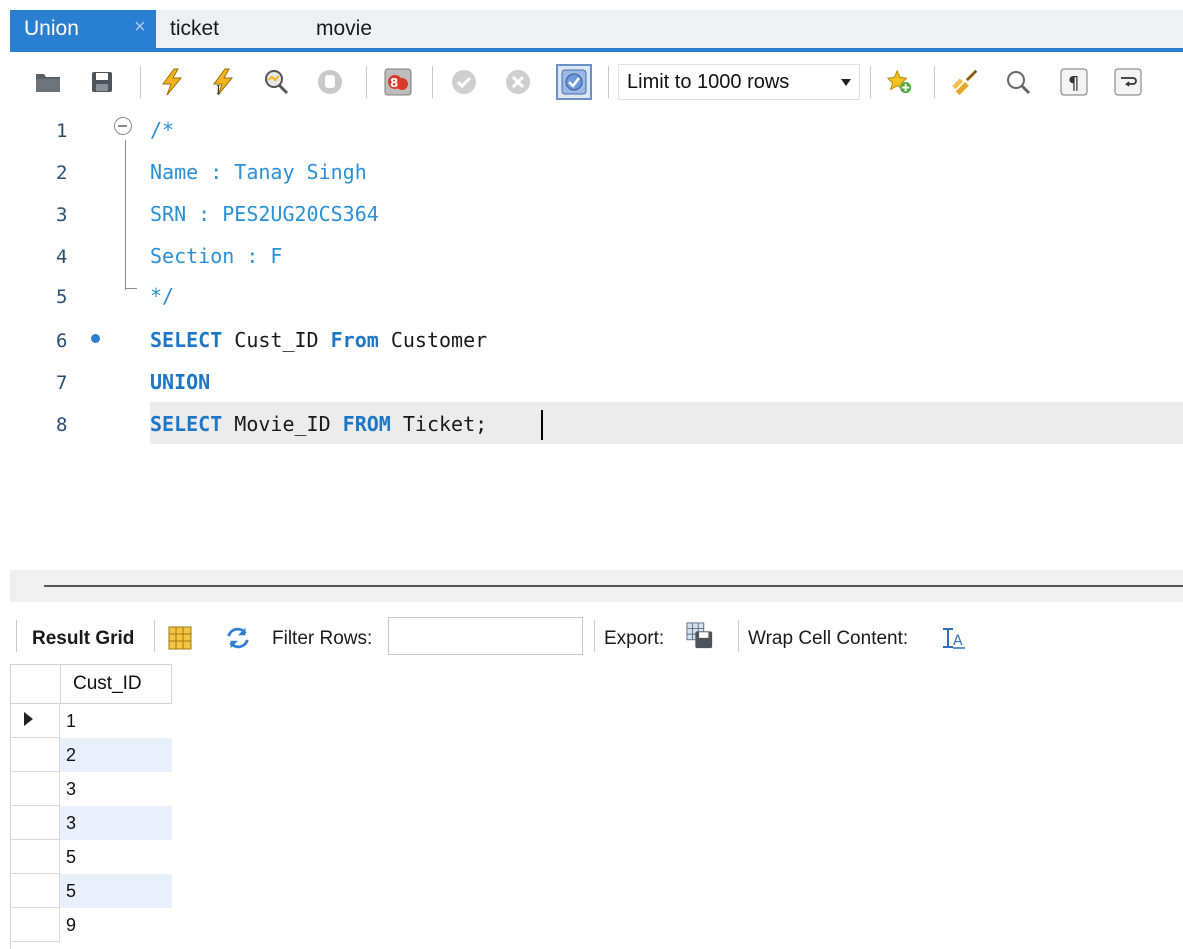 The image size is (1183, 949). Describe the element at coordinates (62, 131) in the screenshot. I see `line-number: 1` at that location.